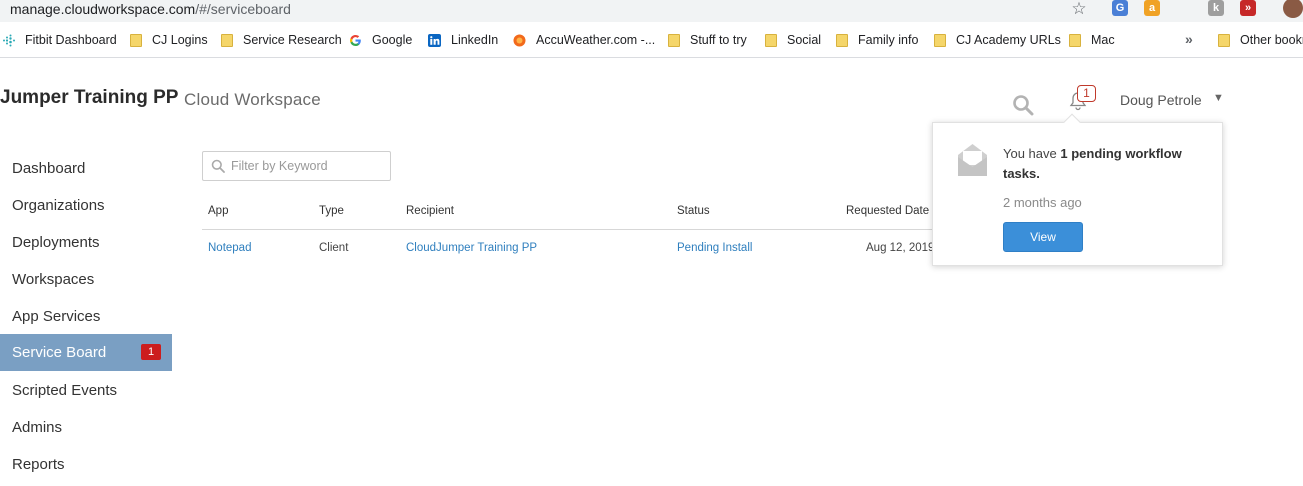 The width and height of the screenshot is (1303, 486). Describe the element at coordinates (59, 352) in the screenshot. I see `sidebar-item-label: Service Board` at that location.